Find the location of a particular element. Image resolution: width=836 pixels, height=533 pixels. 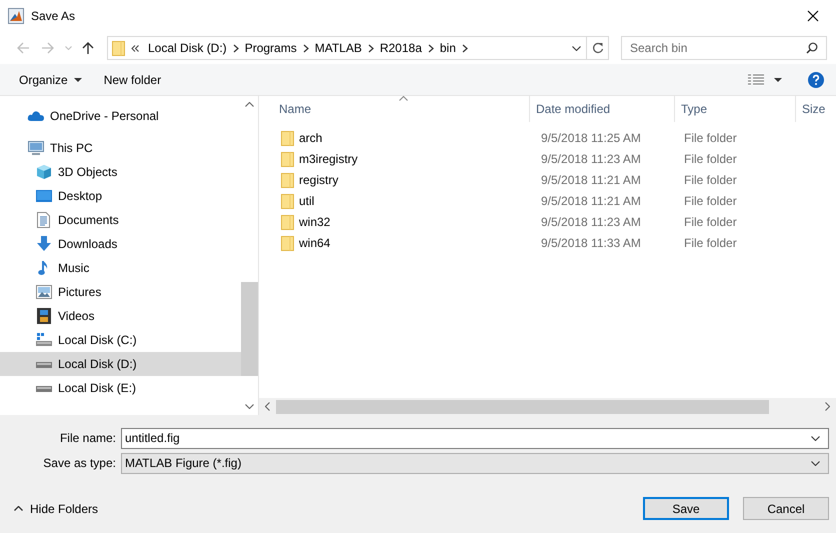

address-bar: Local Disk (D:) Programs MATLAB R2018a bin is located at coordinates (358, 48).